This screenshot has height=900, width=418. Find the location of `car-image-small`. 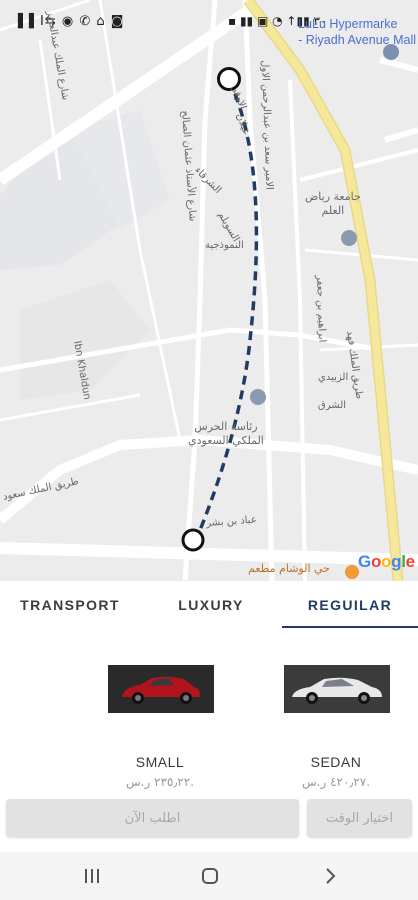

car-image-small is located at coordinates (161, 689).